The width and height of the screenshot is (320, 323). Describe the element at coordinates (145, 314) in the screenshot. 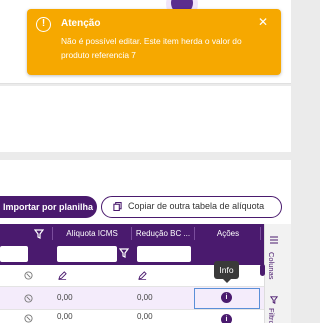

I see `cell-reducao: 0,00` at that location.